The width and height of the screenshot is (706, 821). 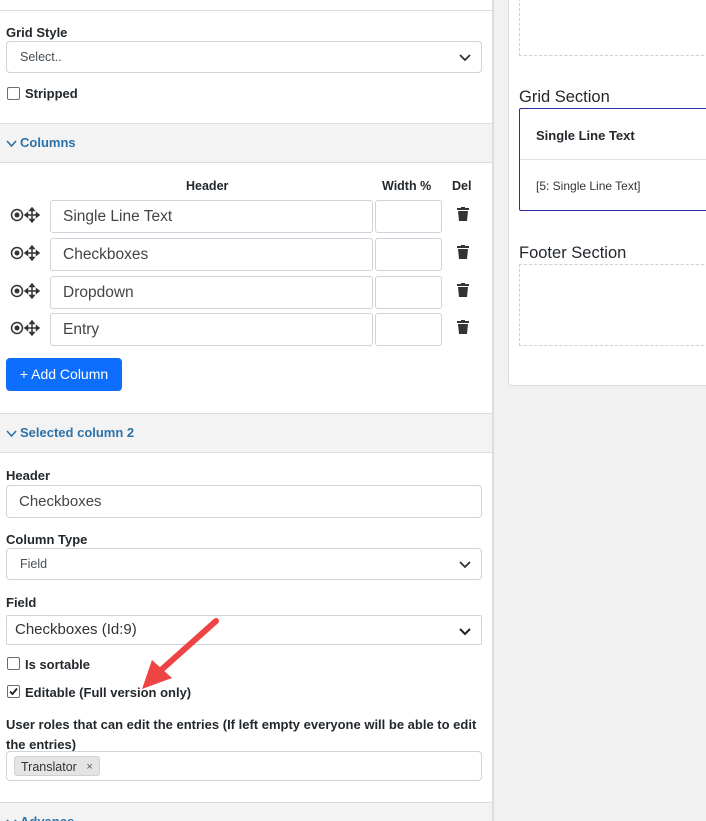 What do you see at coordinates (21, 602) in the screenshot?
I see `field-label: Field` at bounding box center [21, 602].